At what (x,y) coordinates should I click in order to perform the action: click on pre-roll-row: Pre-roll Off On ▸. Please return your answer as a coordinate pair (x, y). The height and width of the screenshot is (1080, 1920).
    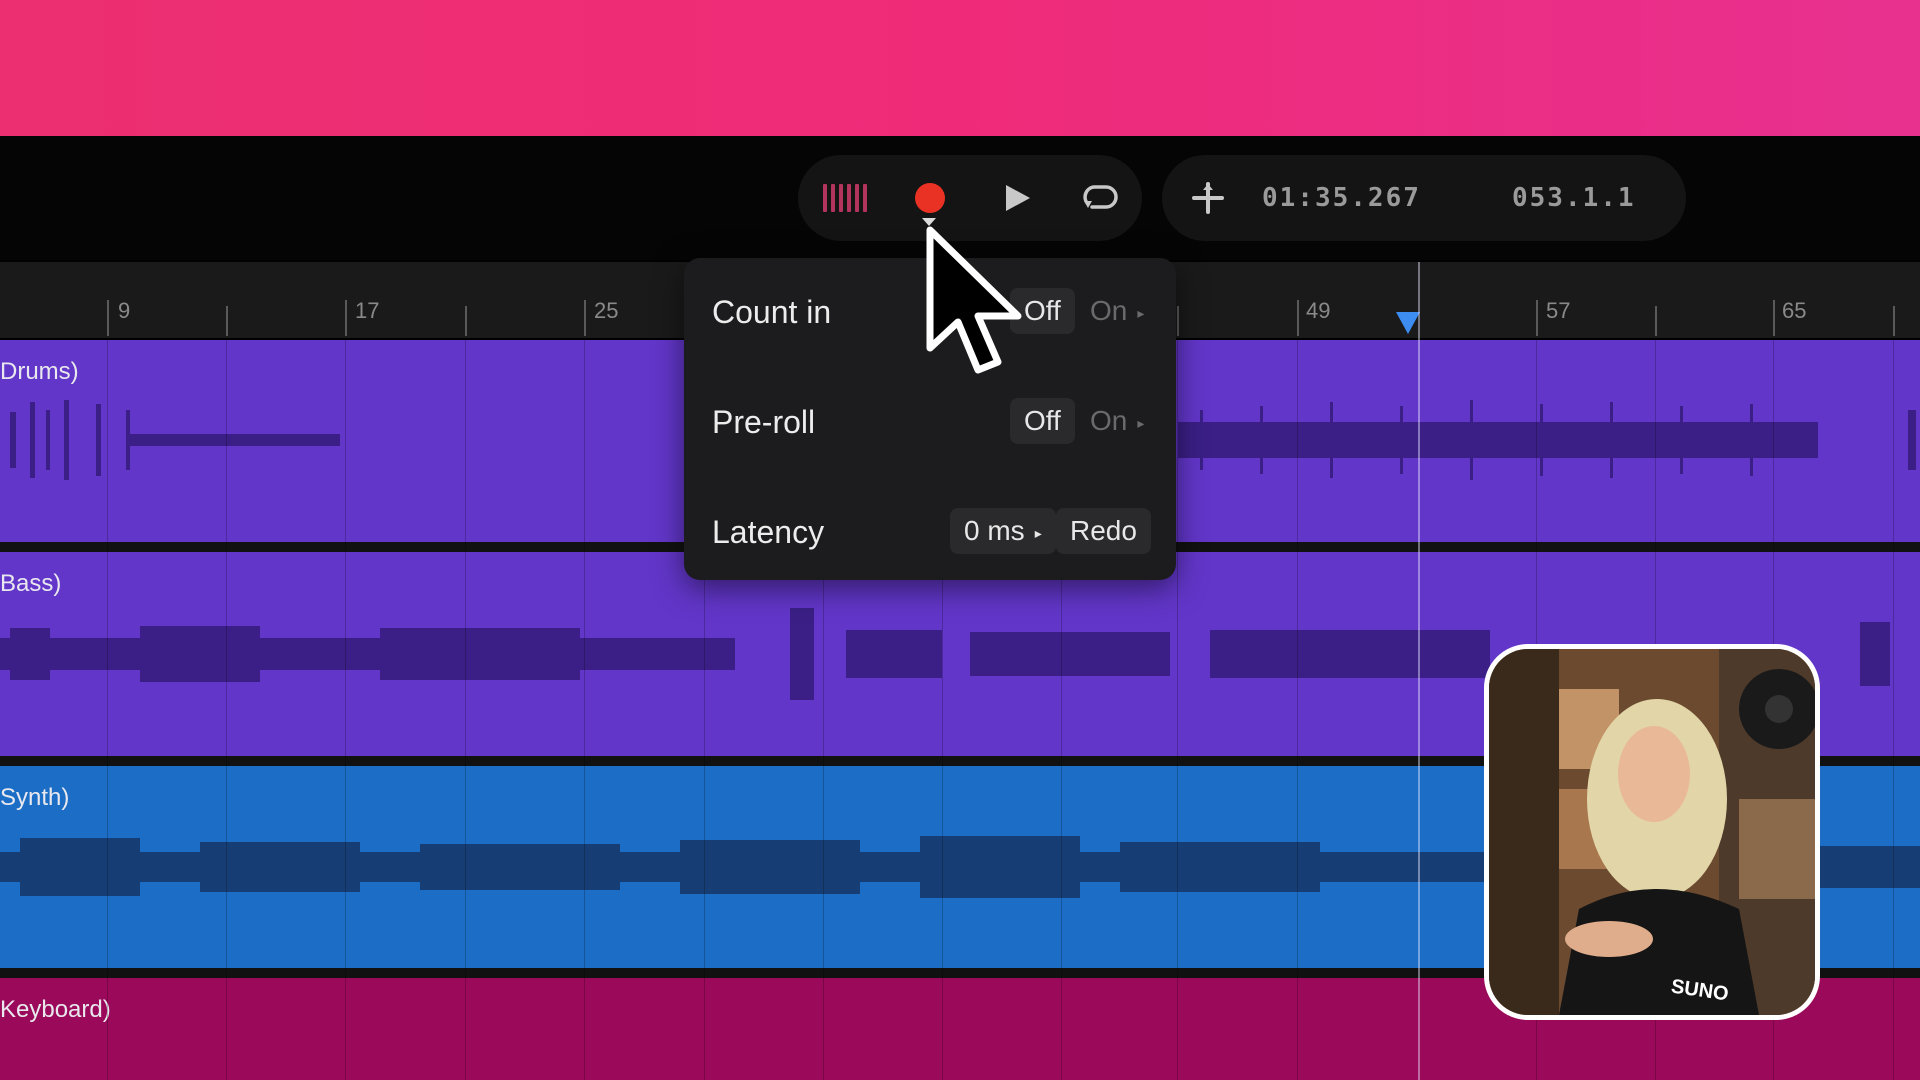
    Looking at the image, I should click on (932, 422).